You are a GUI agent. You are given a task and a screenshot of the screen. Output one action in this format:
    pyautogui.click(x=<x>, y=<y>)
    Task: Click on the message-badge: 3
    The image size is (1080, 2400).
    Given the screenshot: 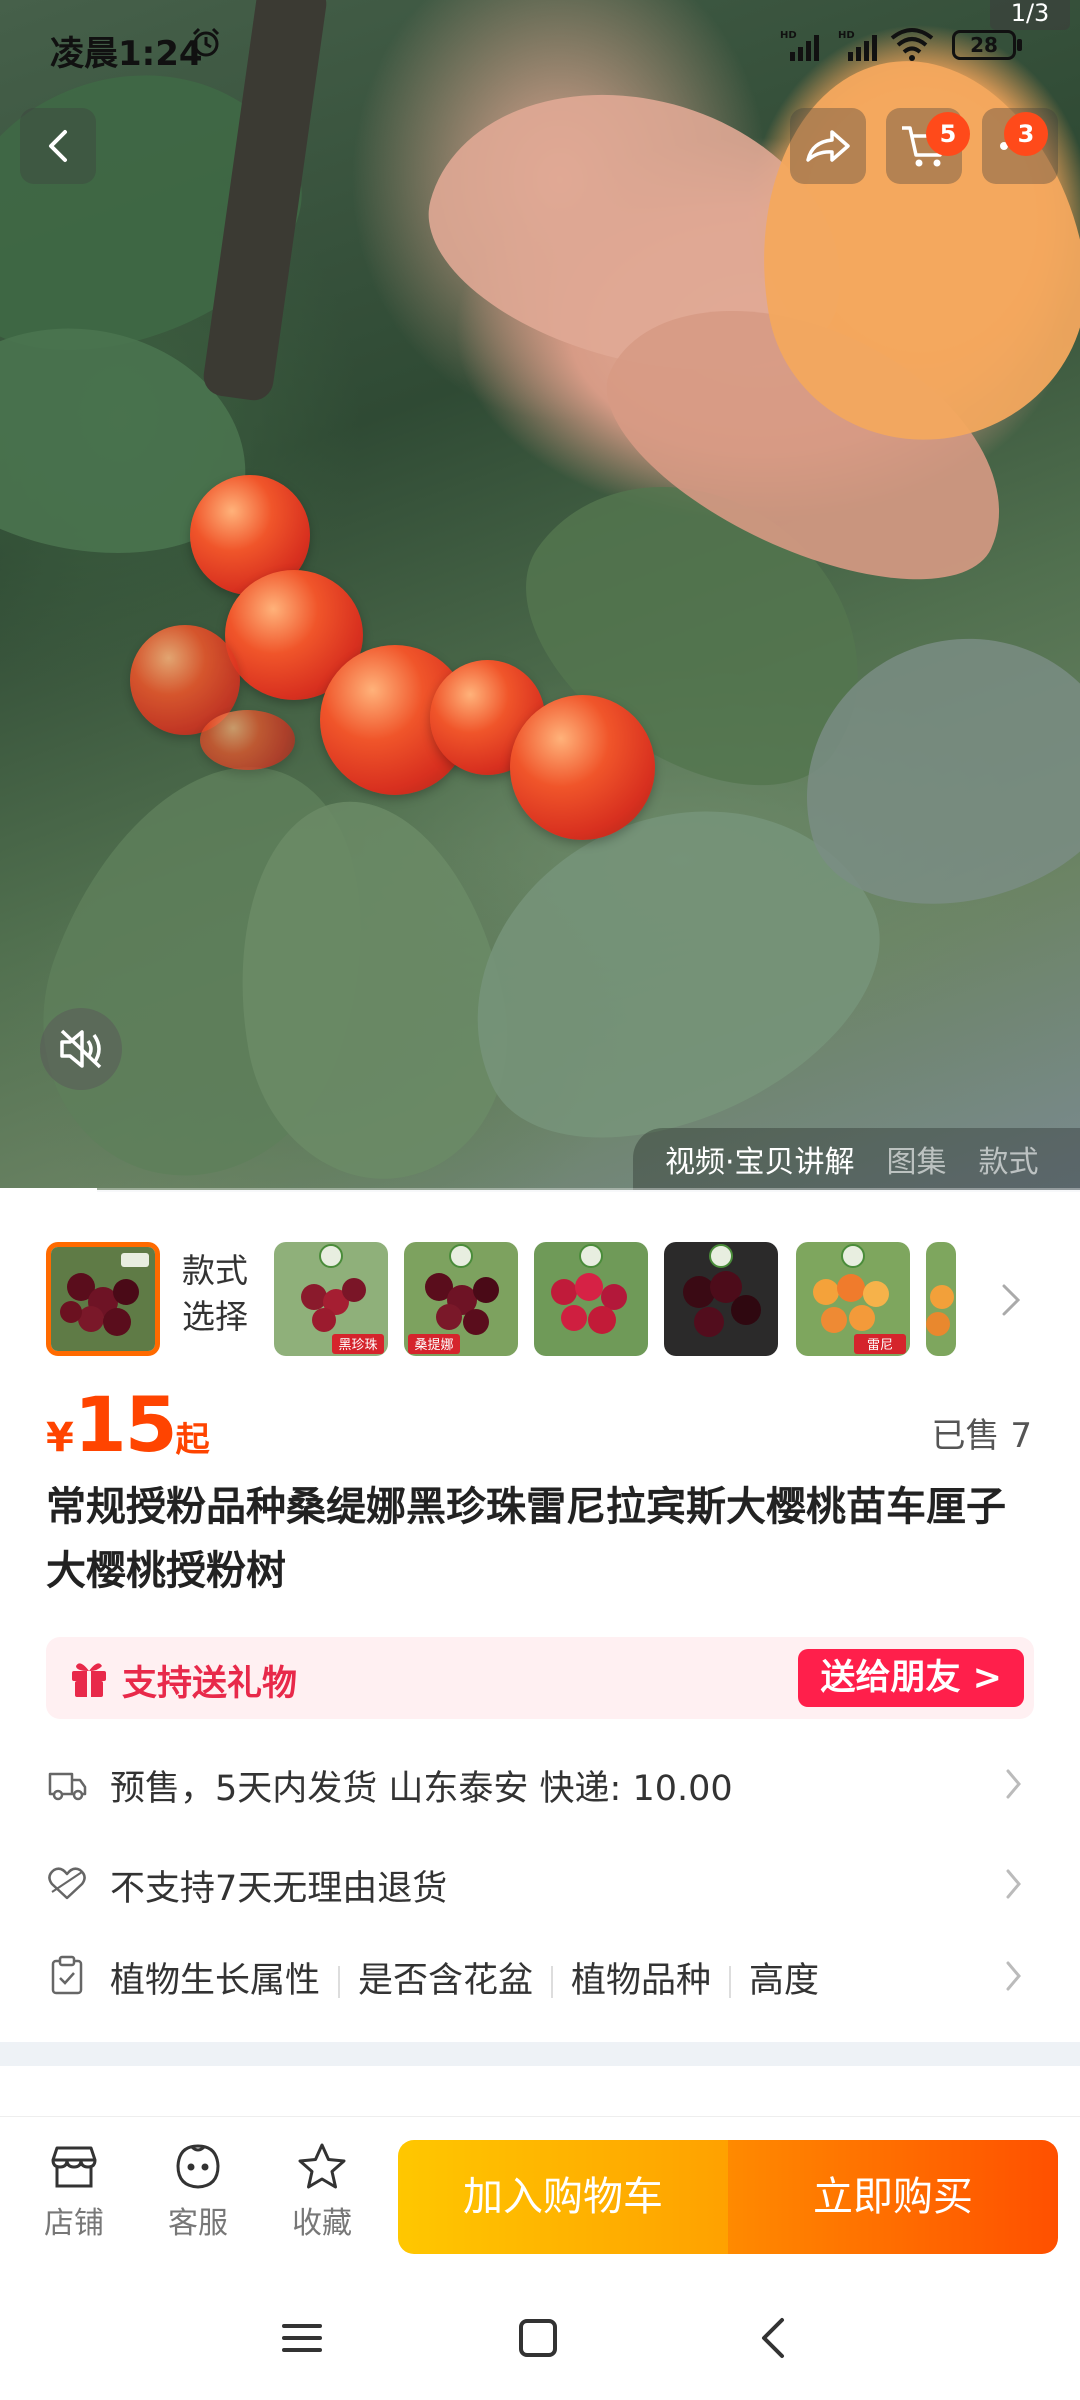 What is the action you would take?
    pyautogui.click(x=1026, y=134)
    